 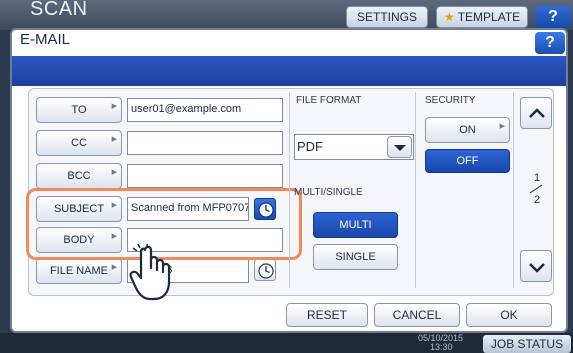 I want to click on security-on-label: ON, so click(x=467, y=130).